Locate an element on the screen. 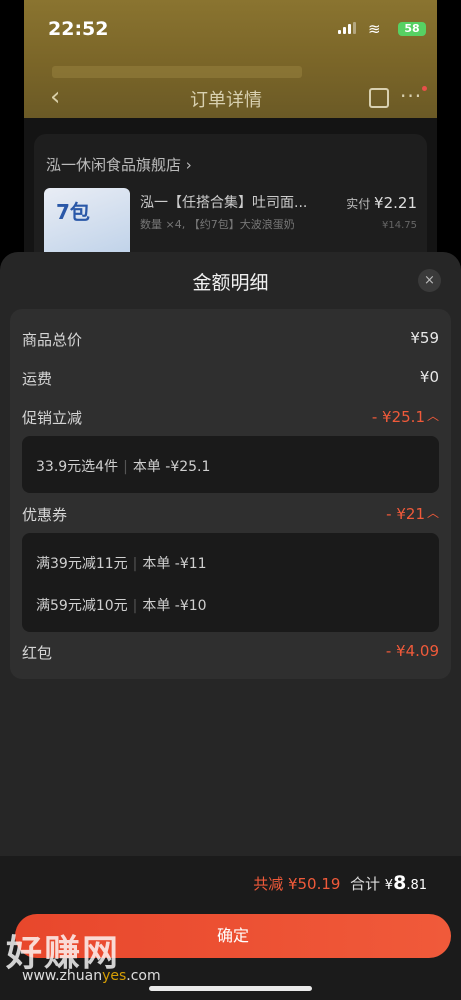  promo-row: 促销立减 - ¥25.1 ︿ is located at coordinates (230, 419).